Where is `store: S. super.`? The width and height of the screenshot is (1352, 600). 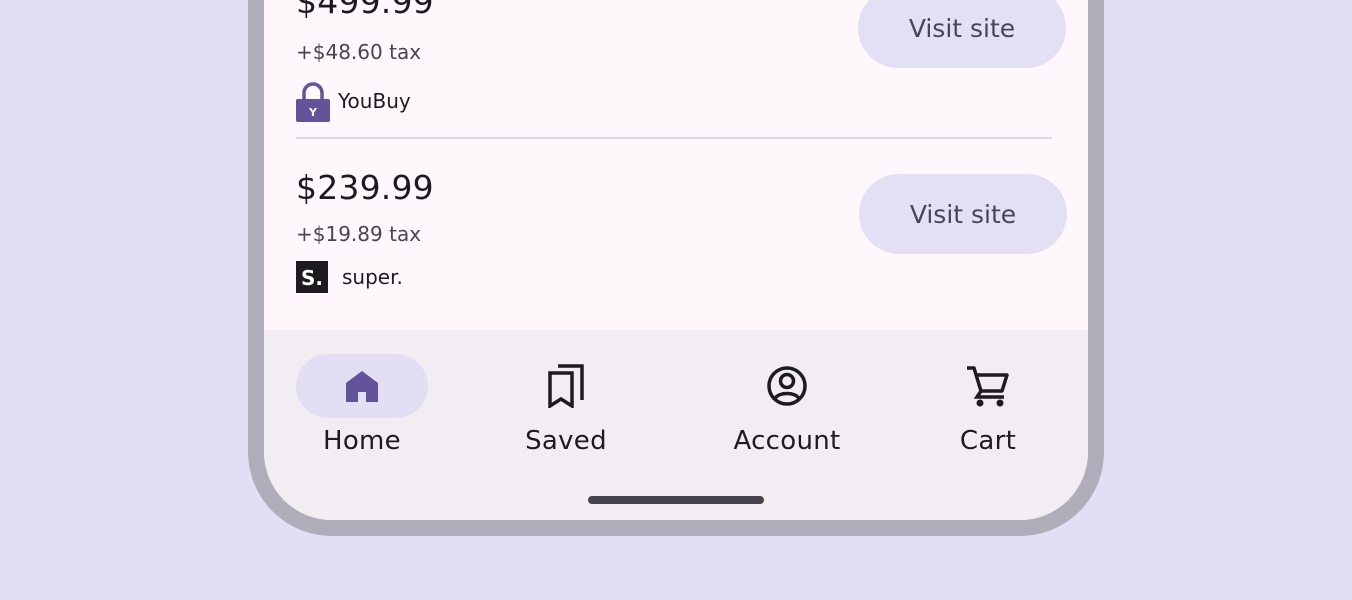
store: S. super. is located at coordinates (349, 277).